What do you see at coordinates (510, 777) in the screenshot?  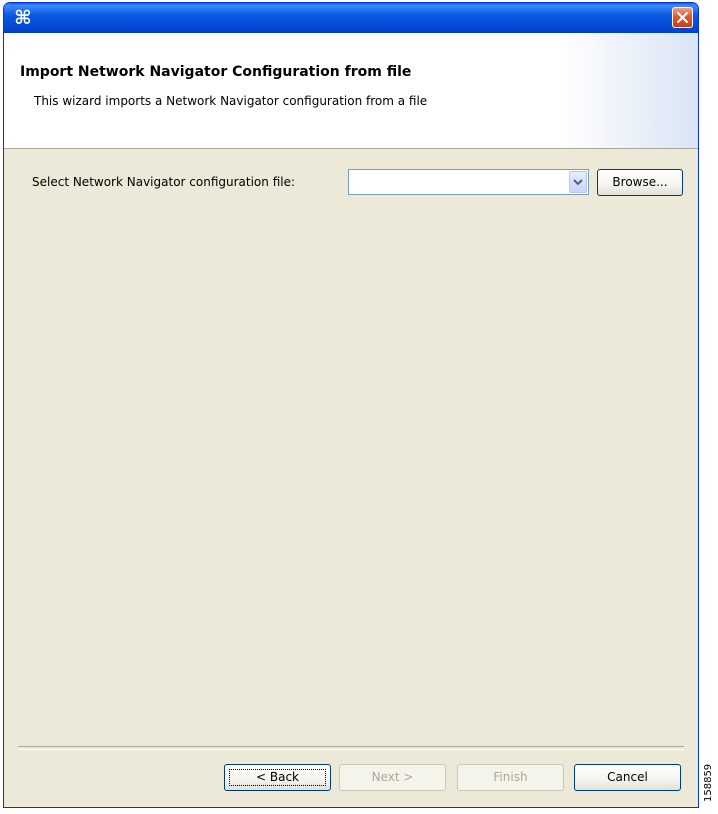 I see `finish-button: Finish` at bounding box center [510, 777].